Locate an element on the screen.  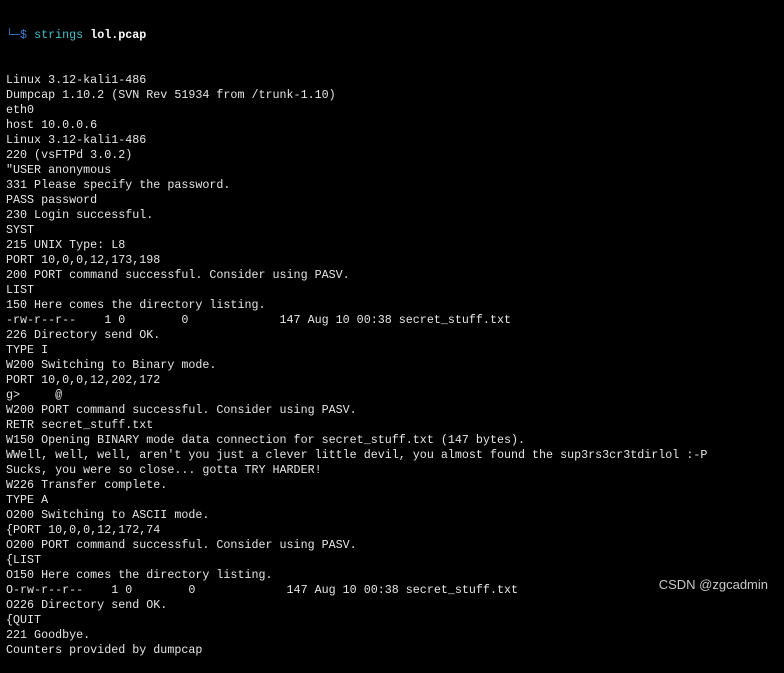
output-line: O200 Switching to ASCII mode. is located at coordinates (108, 515).